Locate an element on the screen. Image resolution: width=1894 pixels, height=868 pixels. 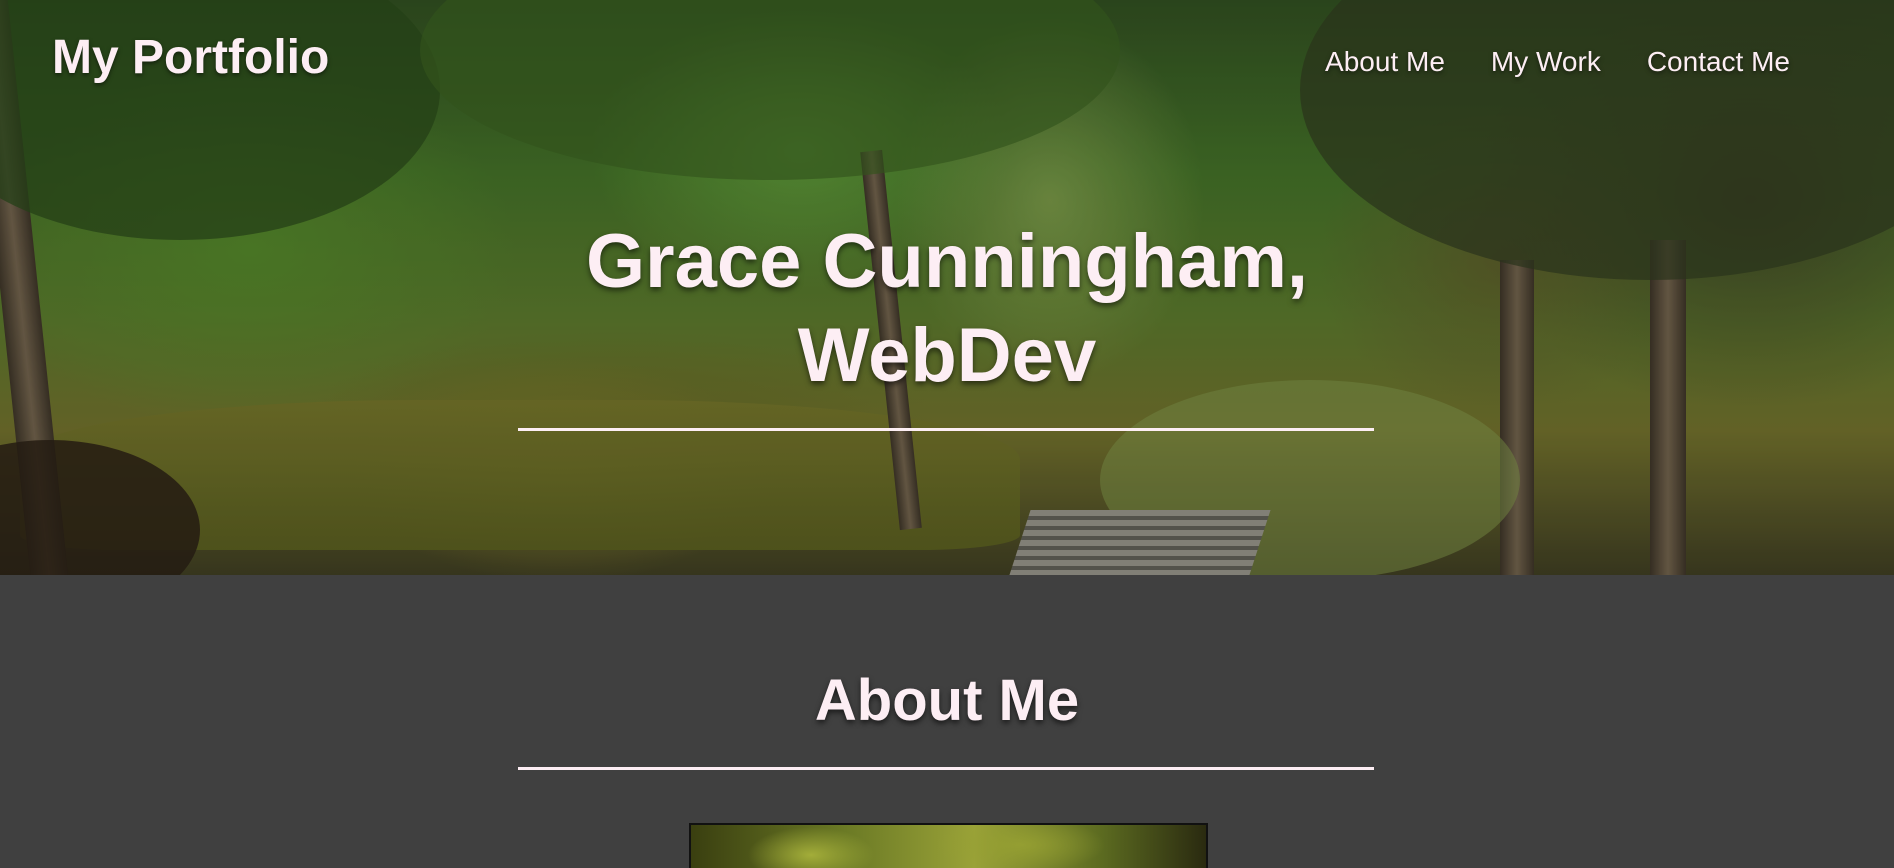
about-divider is located at coordinates (946, 768).